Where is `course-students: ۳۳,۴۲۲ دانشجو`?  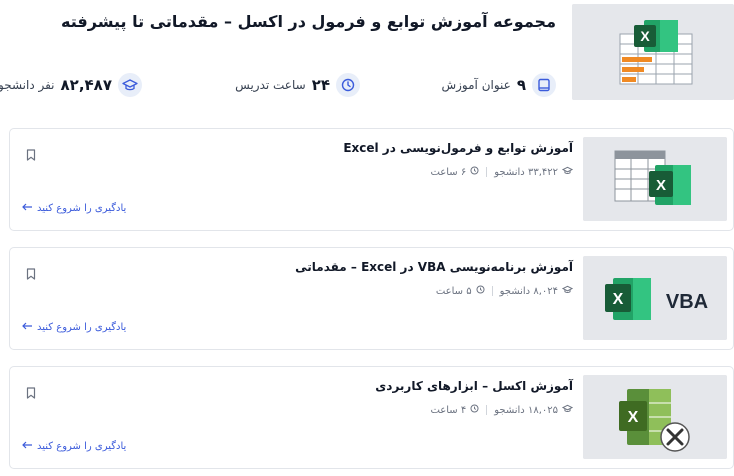 course-students: ۳۳,۴۲۲ دانشجو is located at coordinates (526, 172).